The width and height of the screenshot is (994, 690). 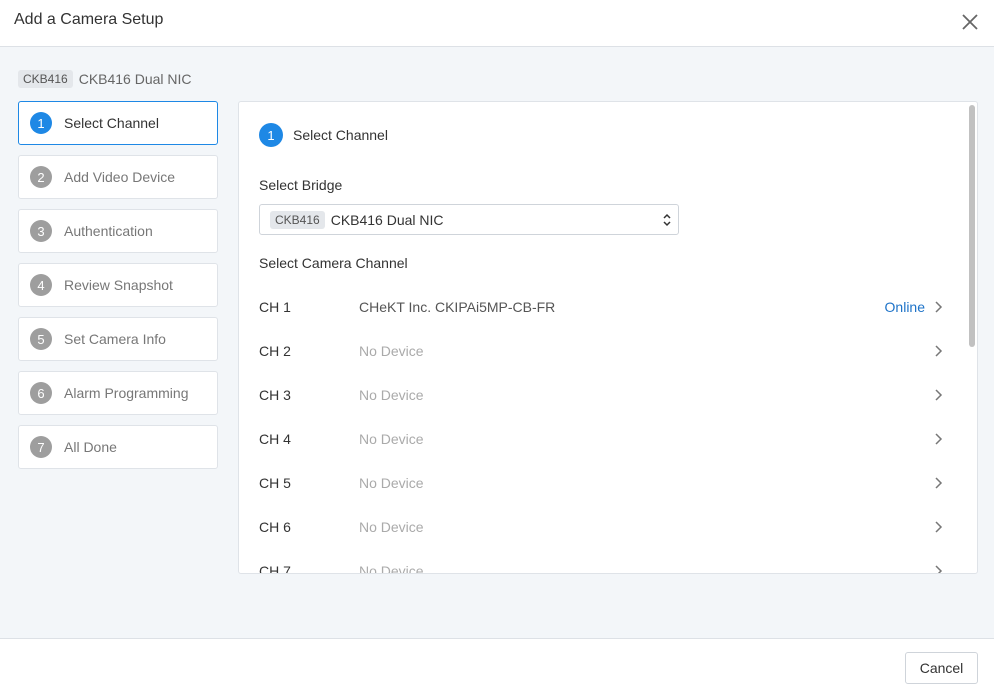 I want to click on close-icon, so click(x=970, y=22).